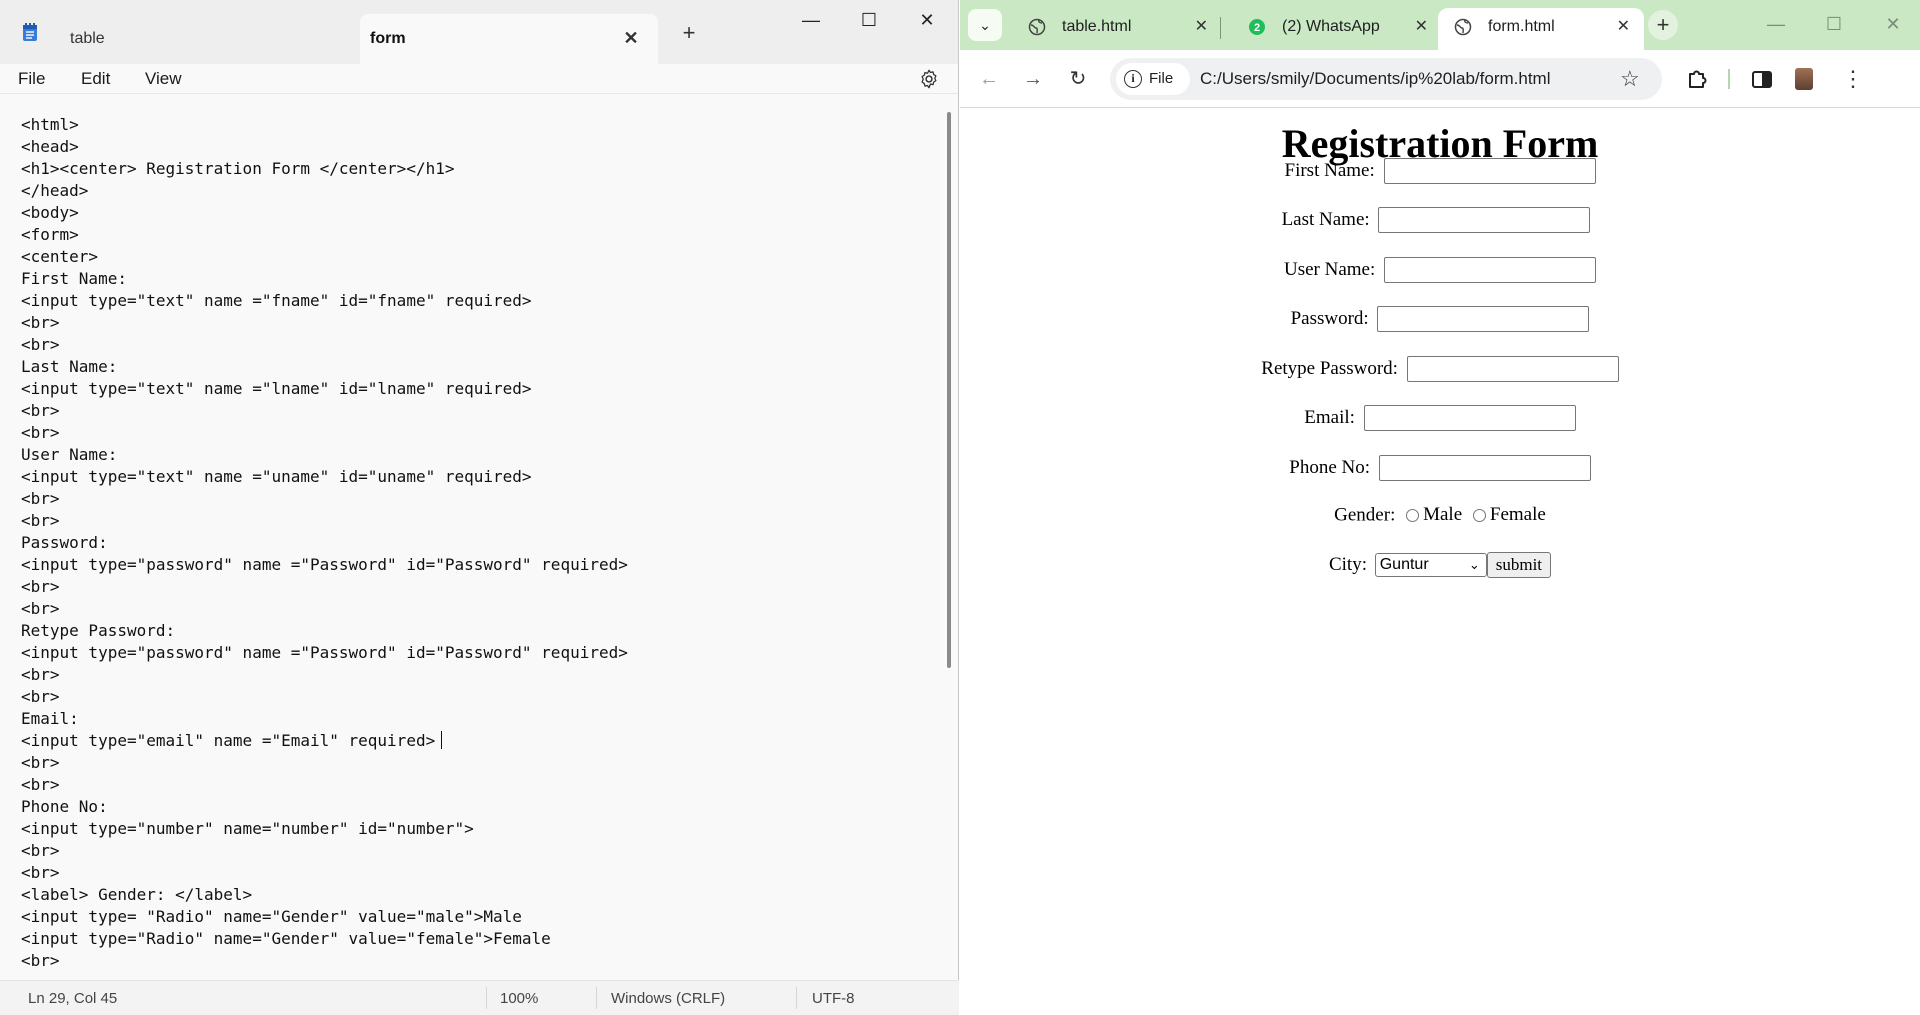 This screenshot has width=1920, height=1015. I want to click on submit-button: submit, so click(1519, 565).